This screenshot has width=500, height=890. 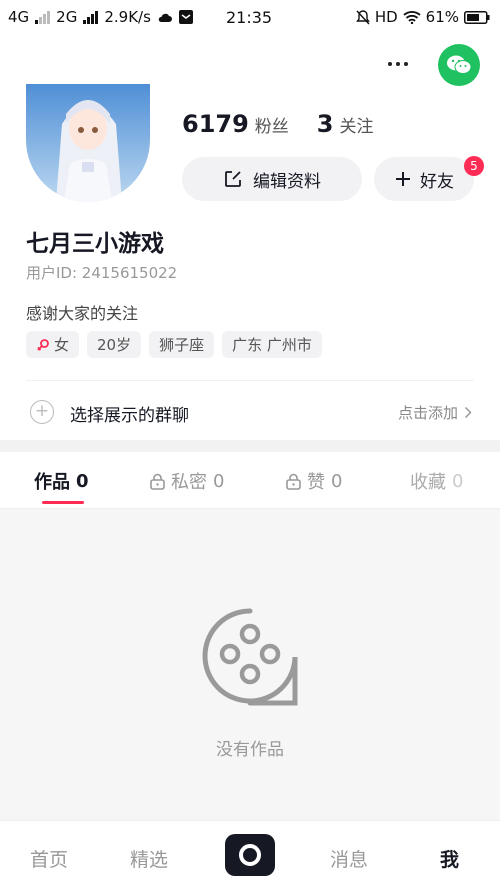 I want to click on tab-likes-count: 0, so click(x=337, y=481).